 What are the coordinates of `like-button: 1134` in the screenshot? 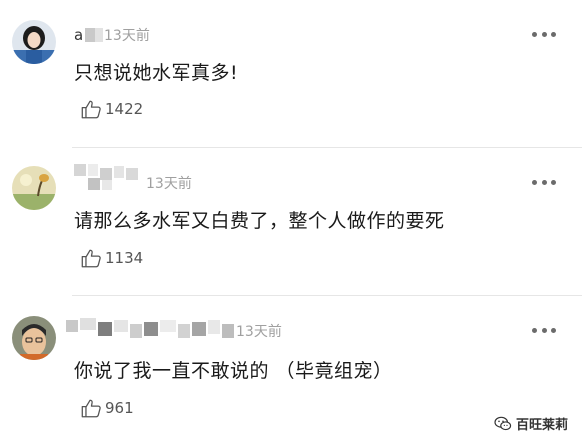 It's located at (111, 258).